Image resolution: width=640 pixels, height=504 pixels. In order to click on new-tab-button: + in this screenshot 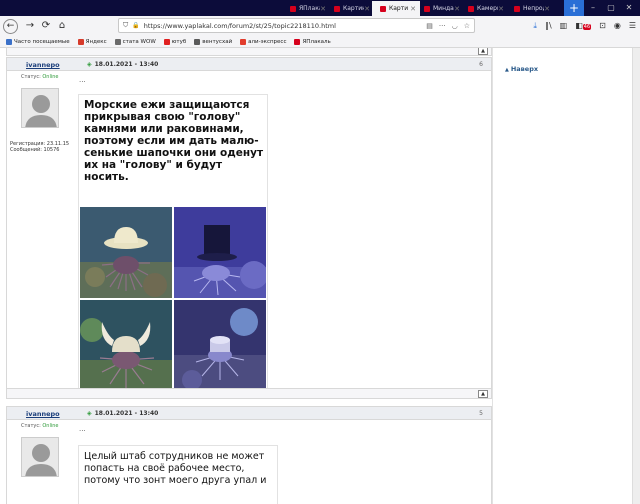, I will do `click(574, 8)`.